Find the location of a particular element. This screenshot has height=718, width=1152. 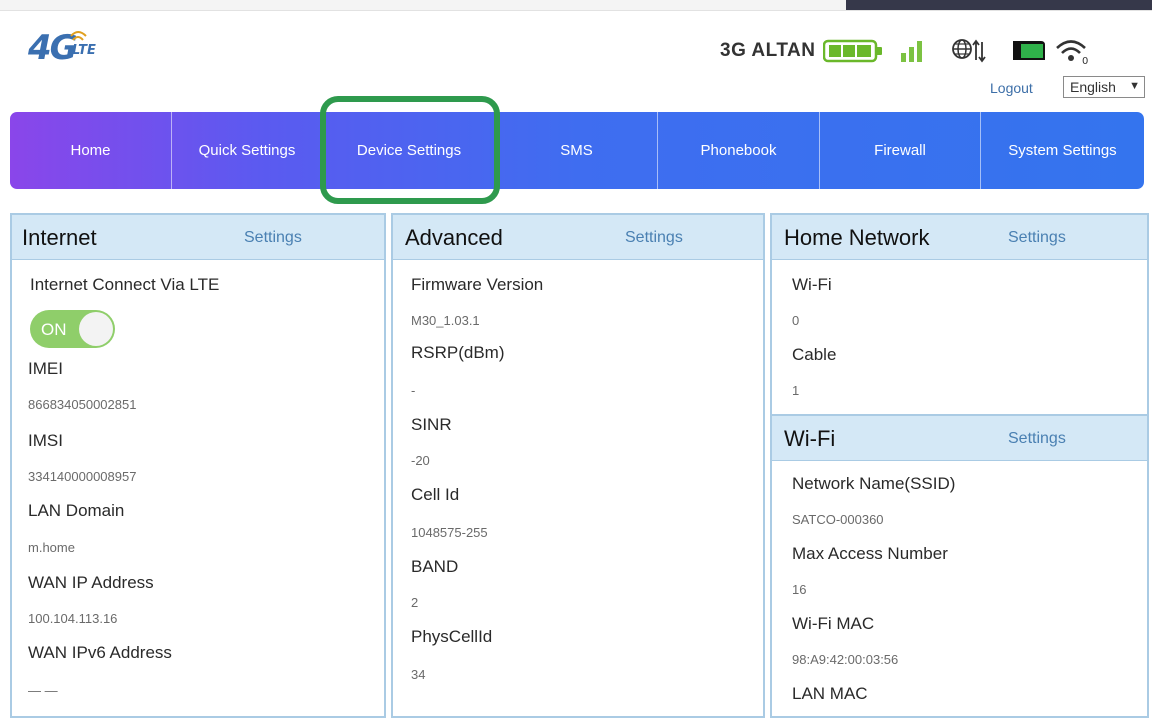

wifi-settings-link: Settings is located at coordinates (1037, 439).